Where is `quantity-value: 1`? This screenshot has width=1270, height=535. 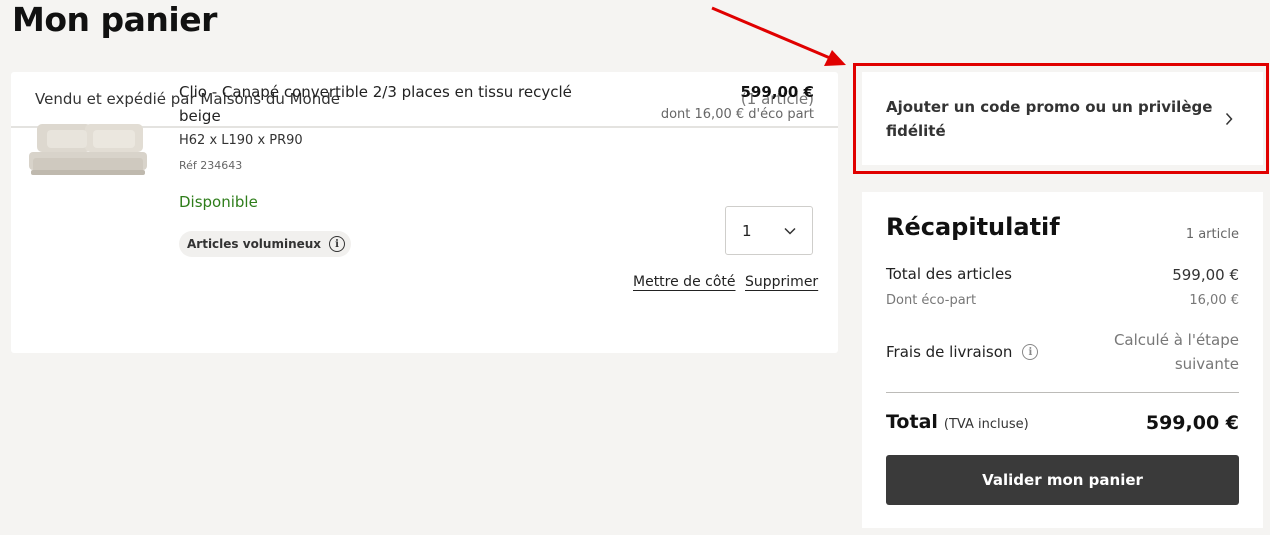
quantity-value: 1 is located at coordinates (747, 230).